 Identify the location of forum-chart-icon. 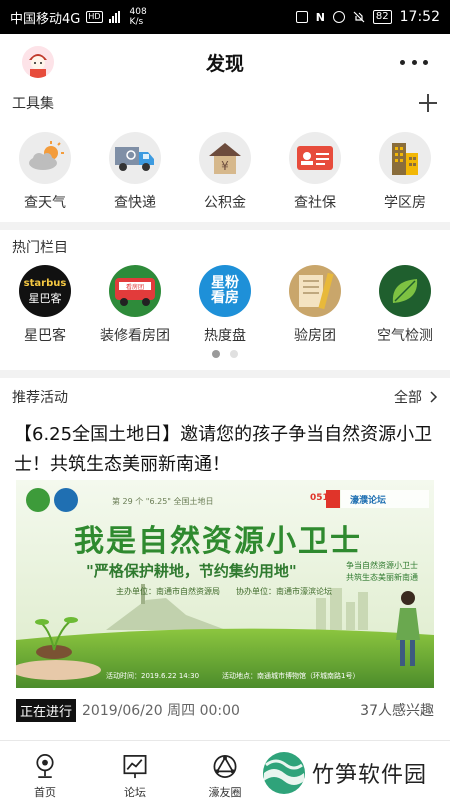
(135, 767).